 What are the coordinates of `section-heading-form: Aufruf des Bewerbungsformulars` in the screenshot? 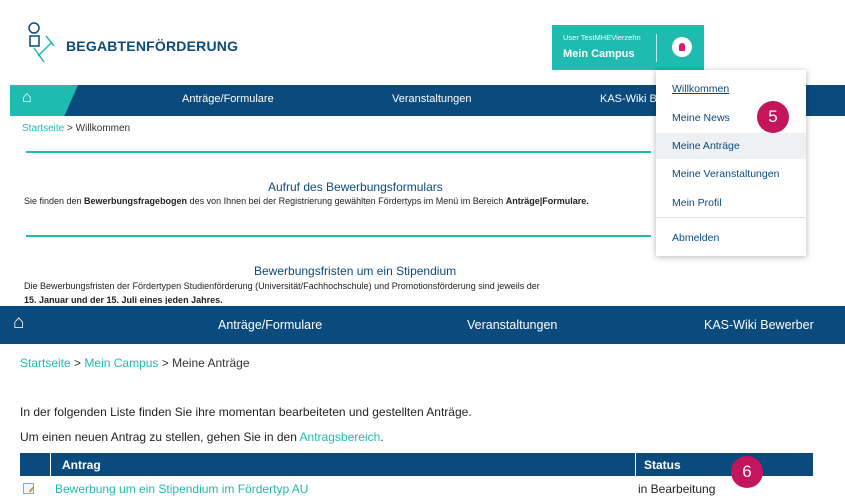 It's located at (355, 187).